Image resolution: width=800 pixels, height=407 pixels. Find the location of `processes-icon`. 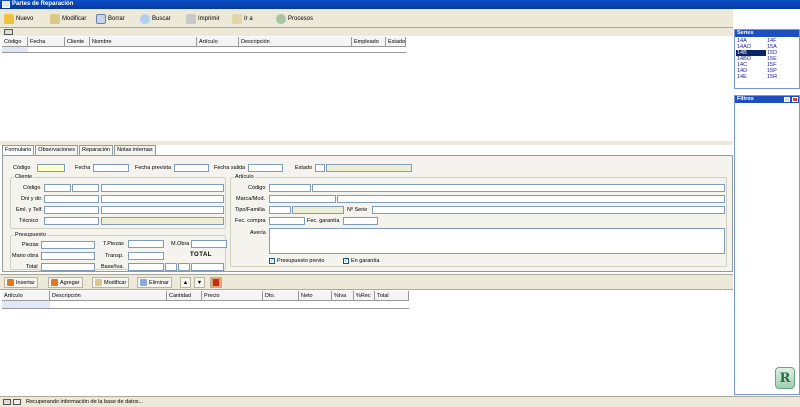

processes-icon is located at coordinates (281, 18).